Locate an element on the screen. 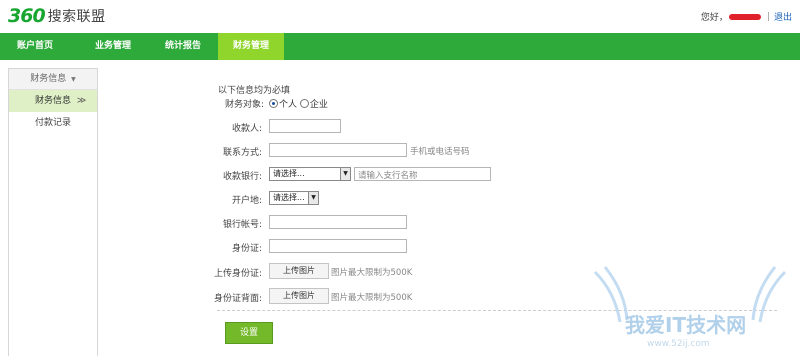 This screenshot has width=800, height=356. redacted-username is located at coordinates (744, 16).